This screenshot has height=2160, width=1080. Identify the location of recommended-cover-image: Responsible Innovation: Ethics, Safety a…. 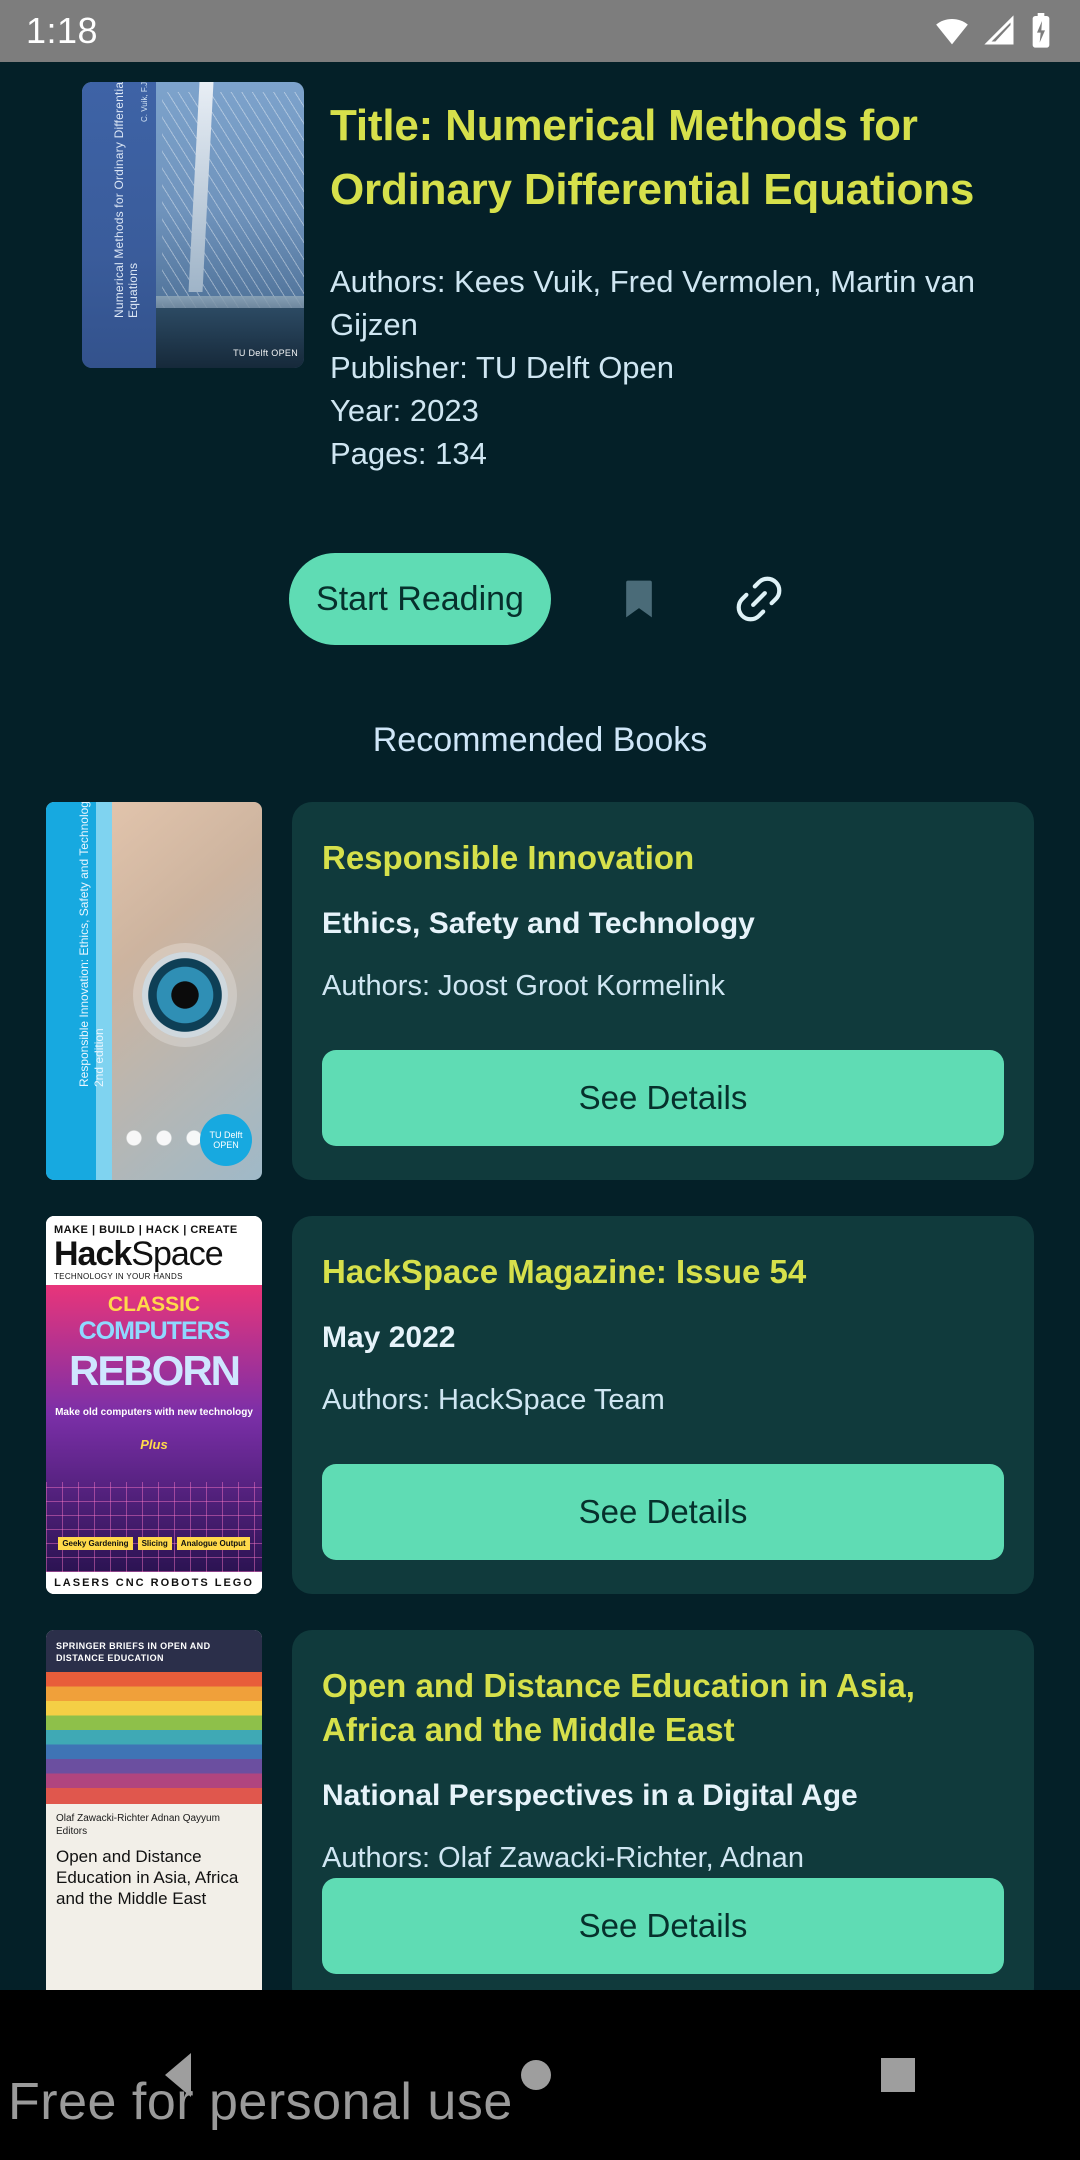
(154, 991).